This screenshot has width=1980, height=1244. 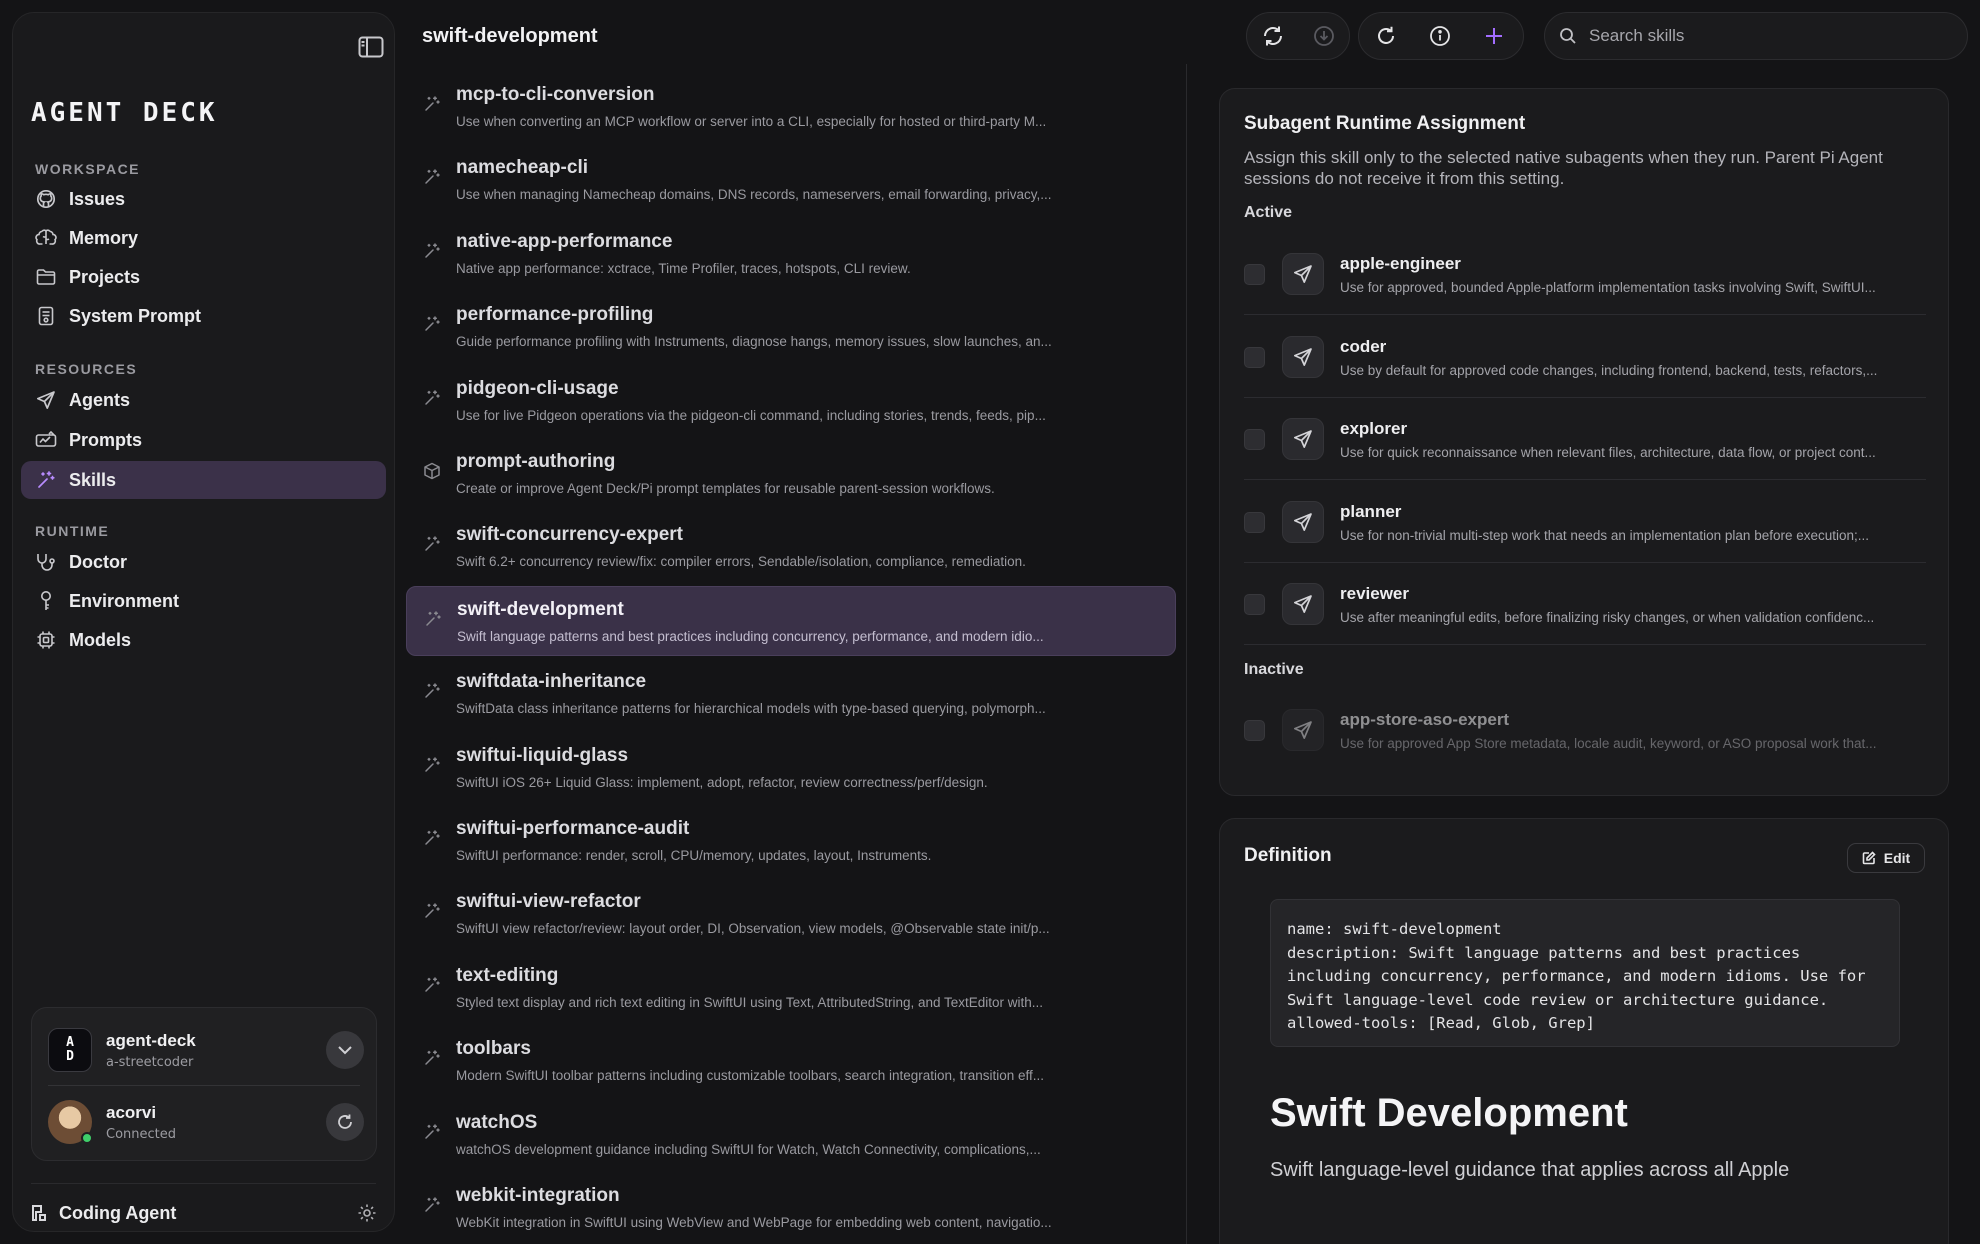 I want to click on skill-name: text-editing, so click(x=507, y=975).